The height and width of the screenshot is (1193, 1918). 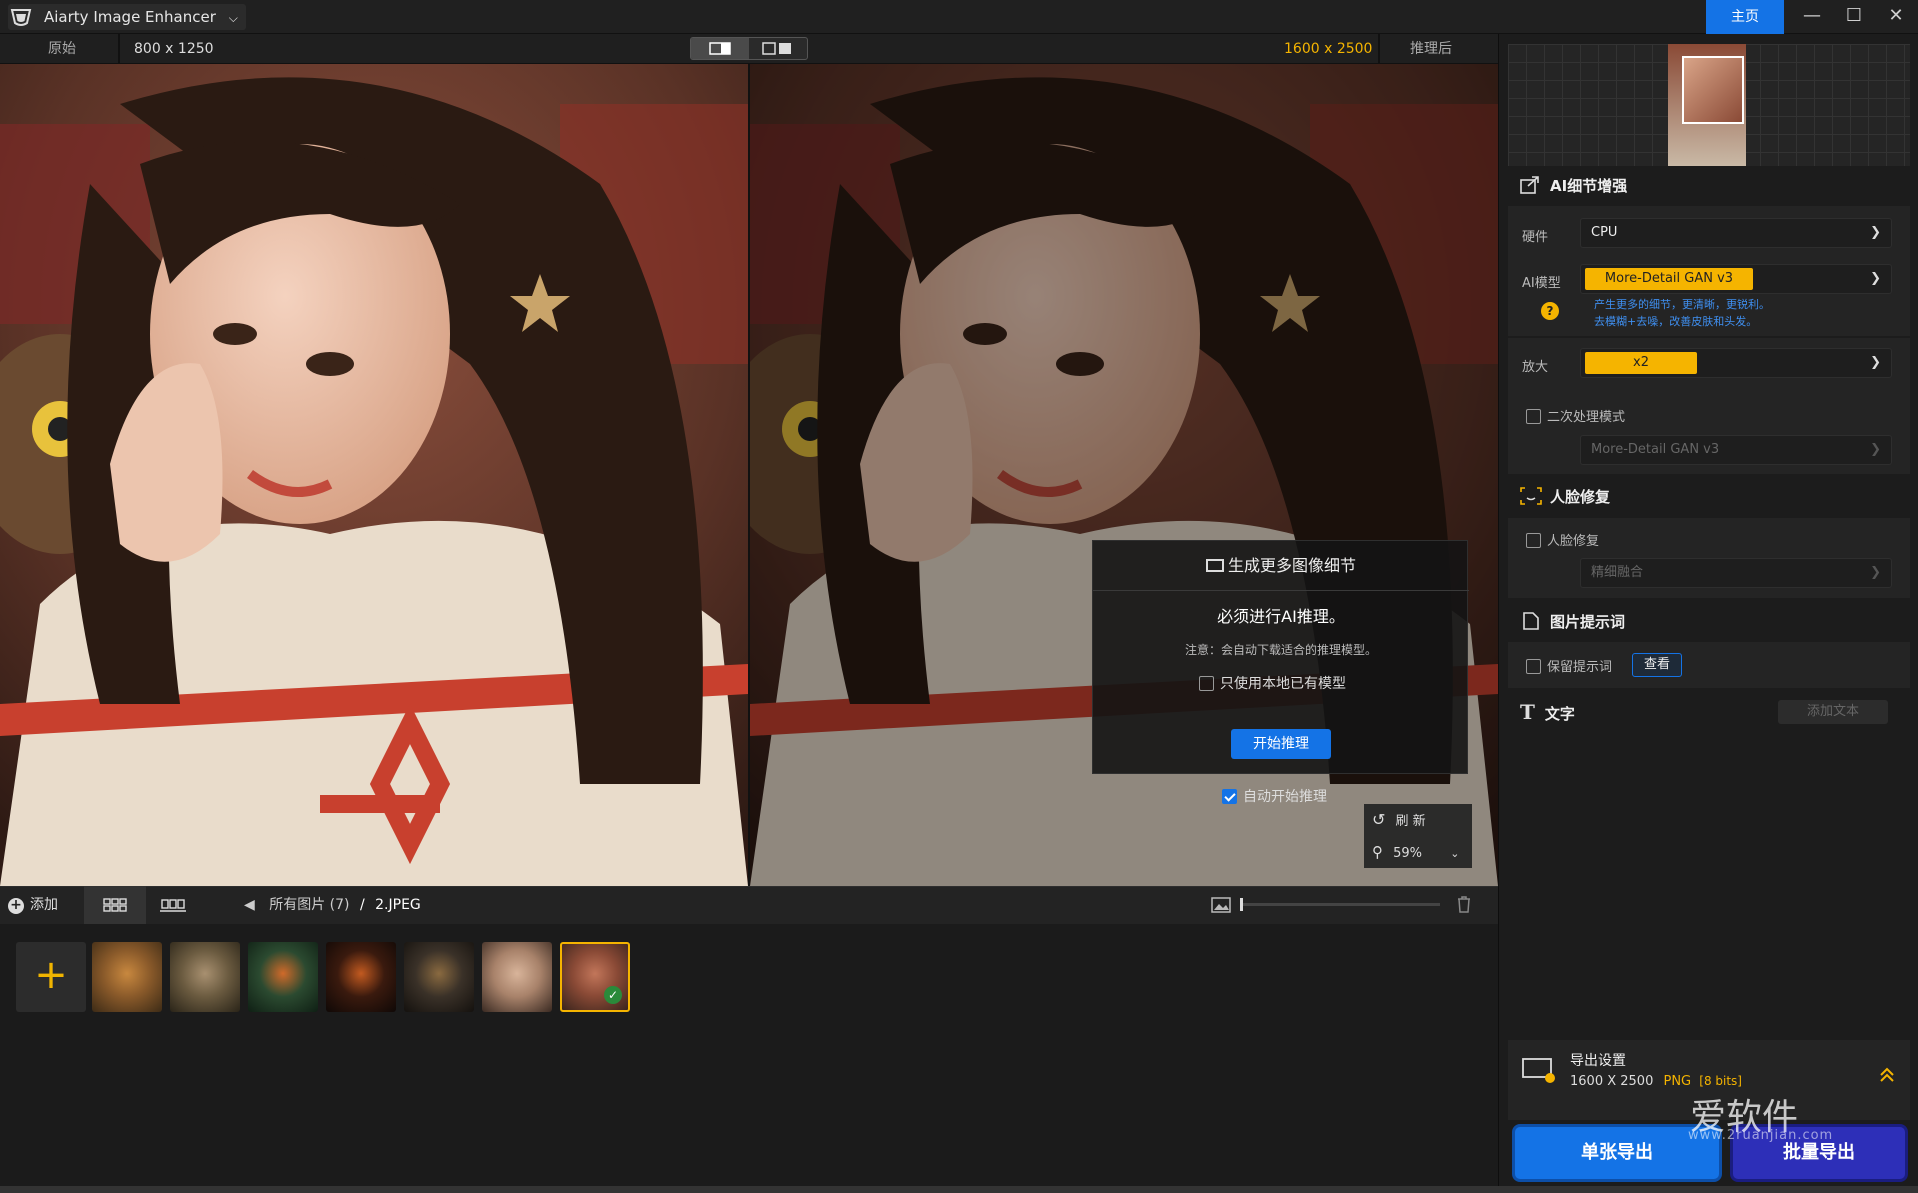 What do you see at coordinates (1833, 712) in the screenshot?
I see `add-text-button: 添加文本` at bounding box center [1833, 712].